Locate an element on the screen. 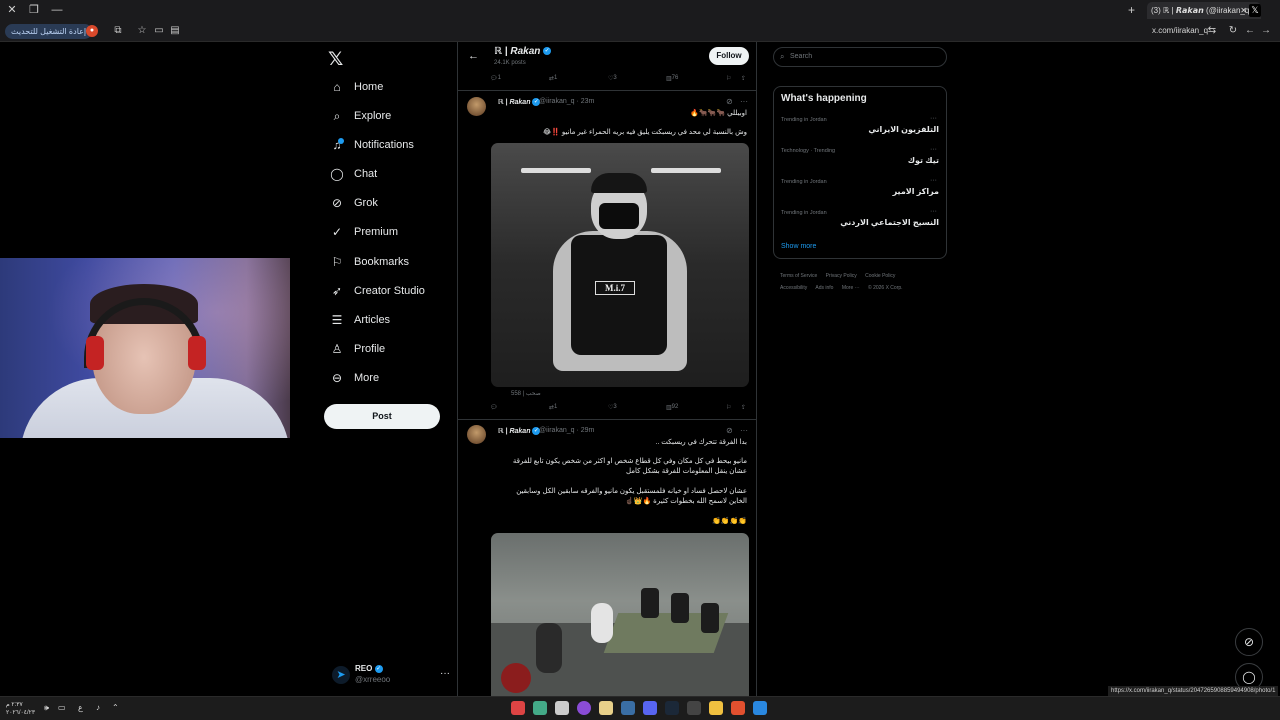 This screenshot has width=1280, height=720. nav-home: ⌂ Home is located at coordinates (356, 87).